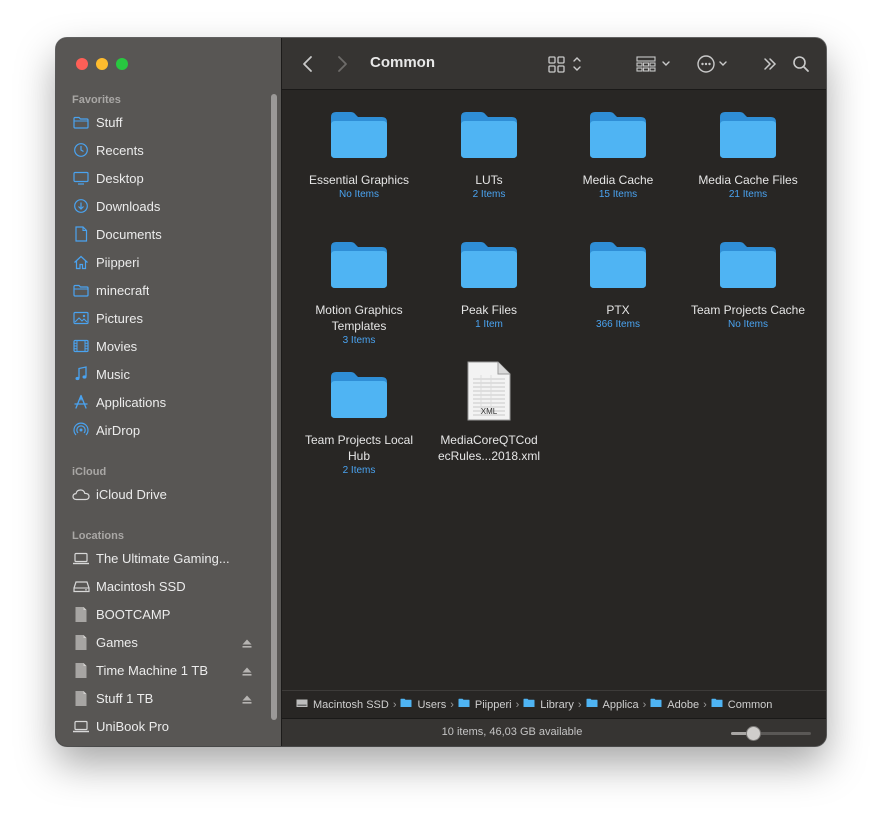 Image resolution: width=882 pixels, height=820 pixels. I want to click on path-crumb-users: Users, so click(423, 704).